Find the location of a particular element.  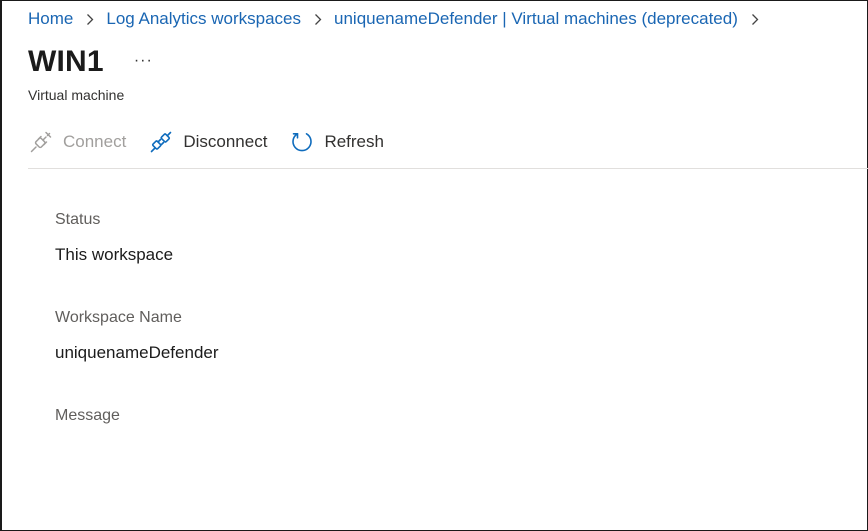

breadcrumb-log-analytics-workspaces: Log Analytics workspaces is located at coordinates (203, 19).